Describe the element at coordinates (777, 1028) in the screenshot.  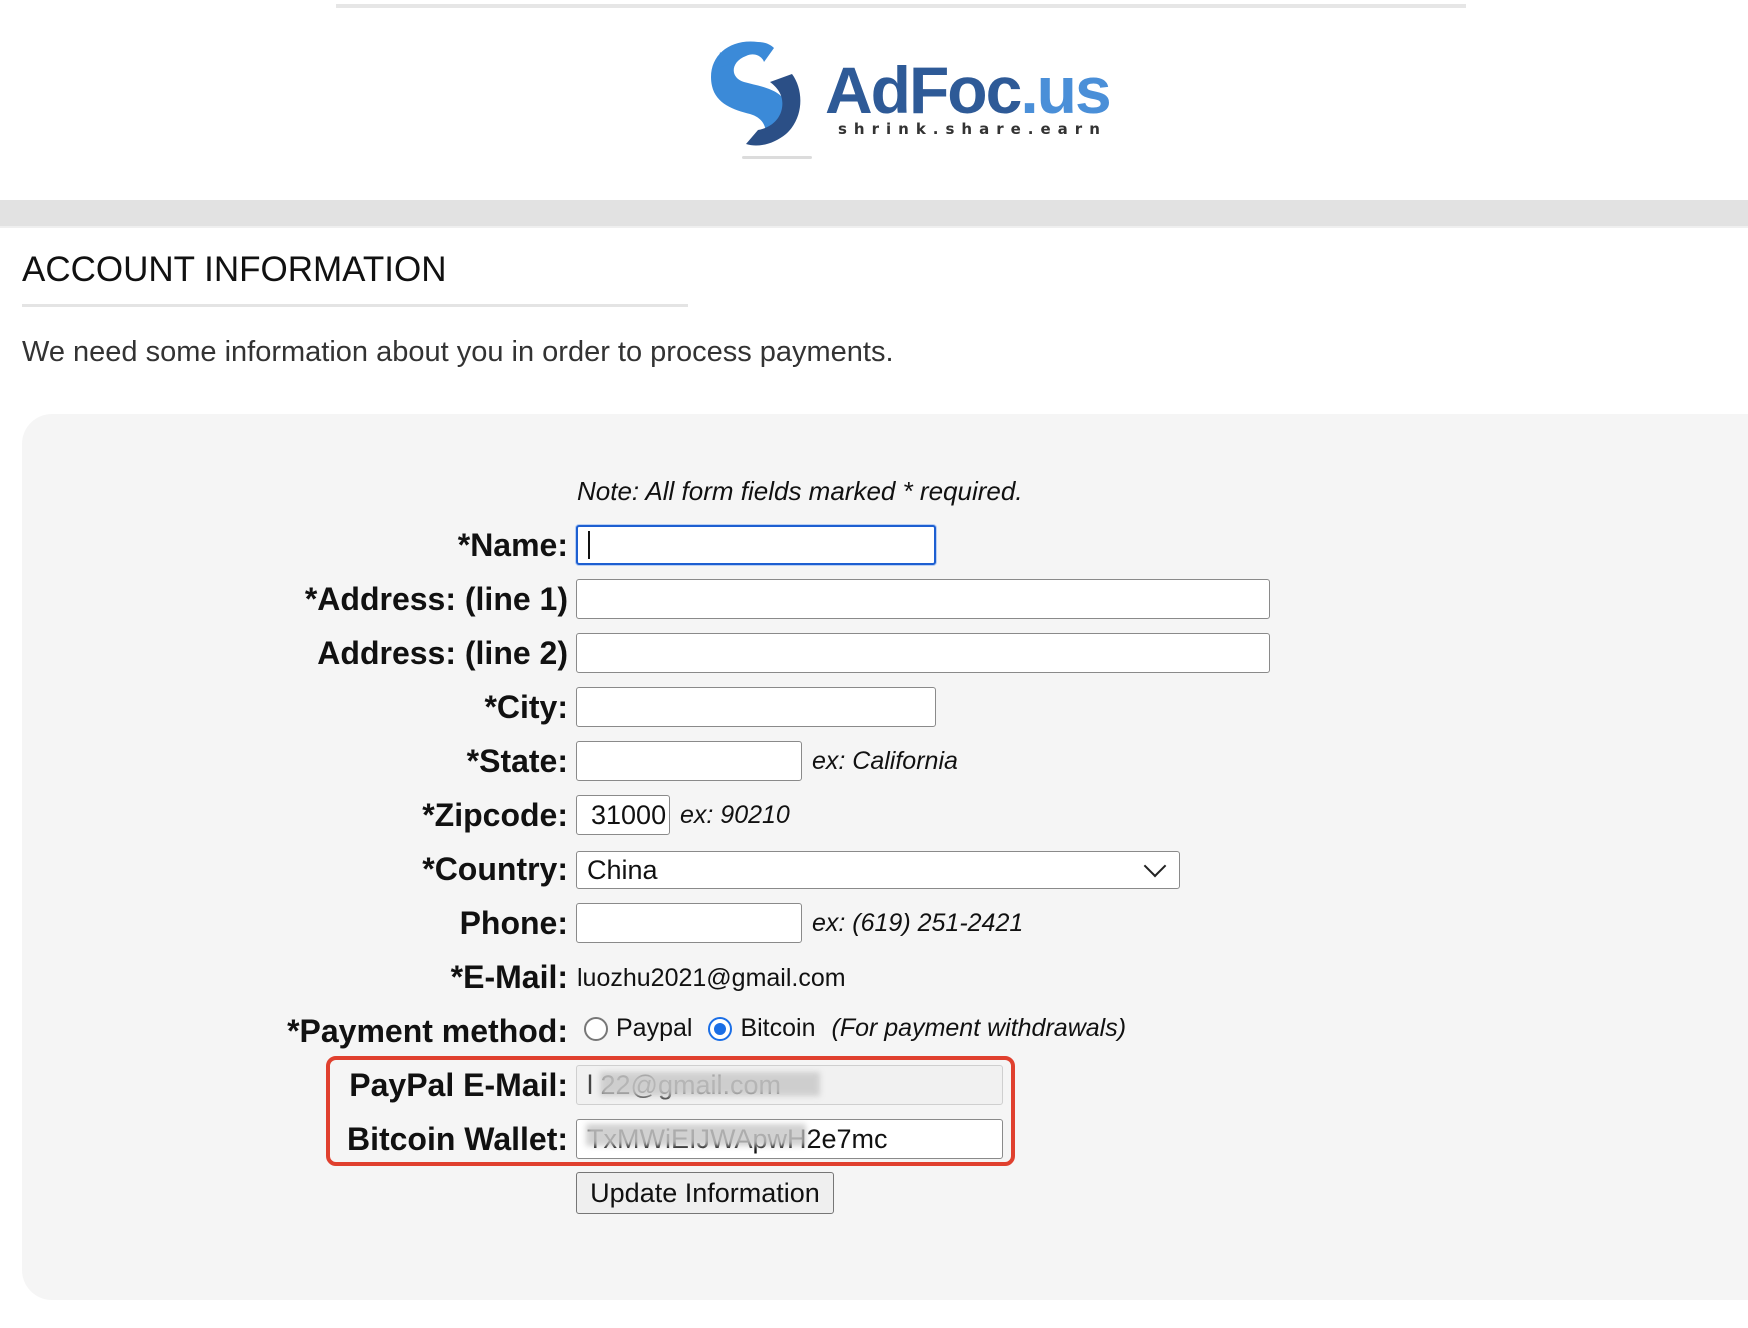
I see `bitcoin-radio-label: Bitcoin` at that location.